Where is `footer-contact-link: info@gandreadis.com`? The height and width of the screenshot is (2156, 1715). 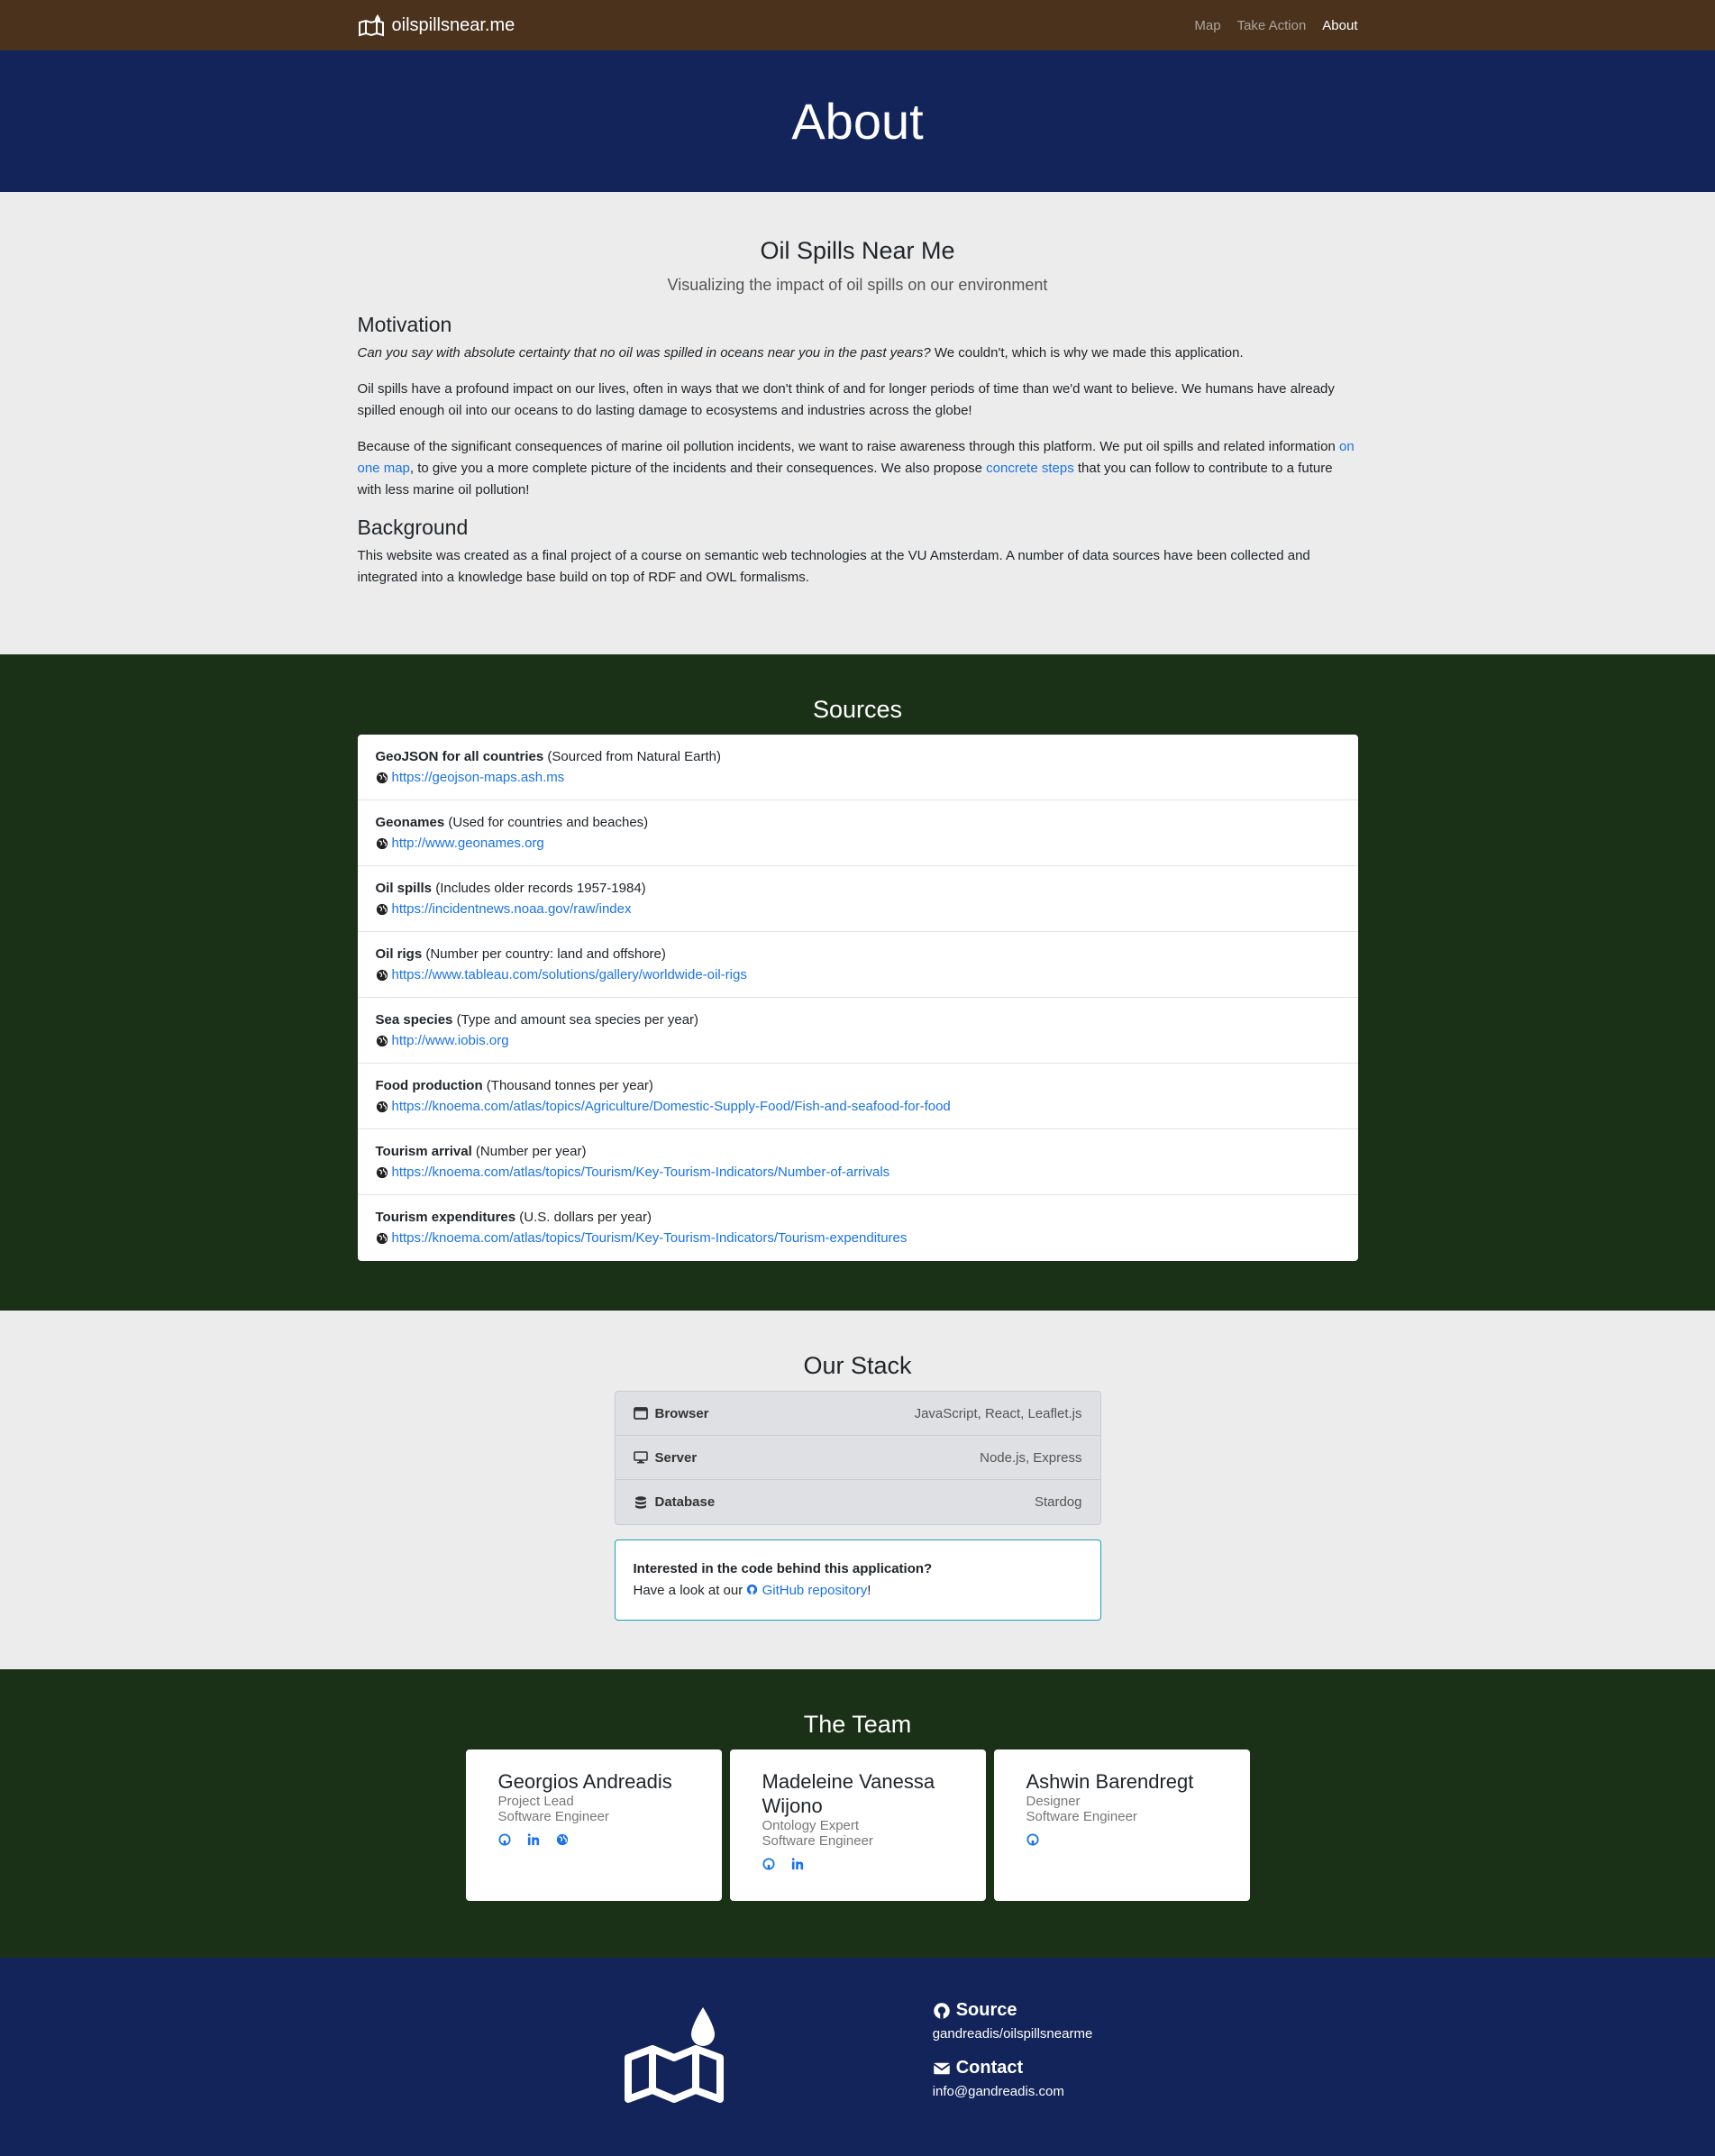
footer-contact-link: info@gandreadis.com is located at coordinates (998, 2091).